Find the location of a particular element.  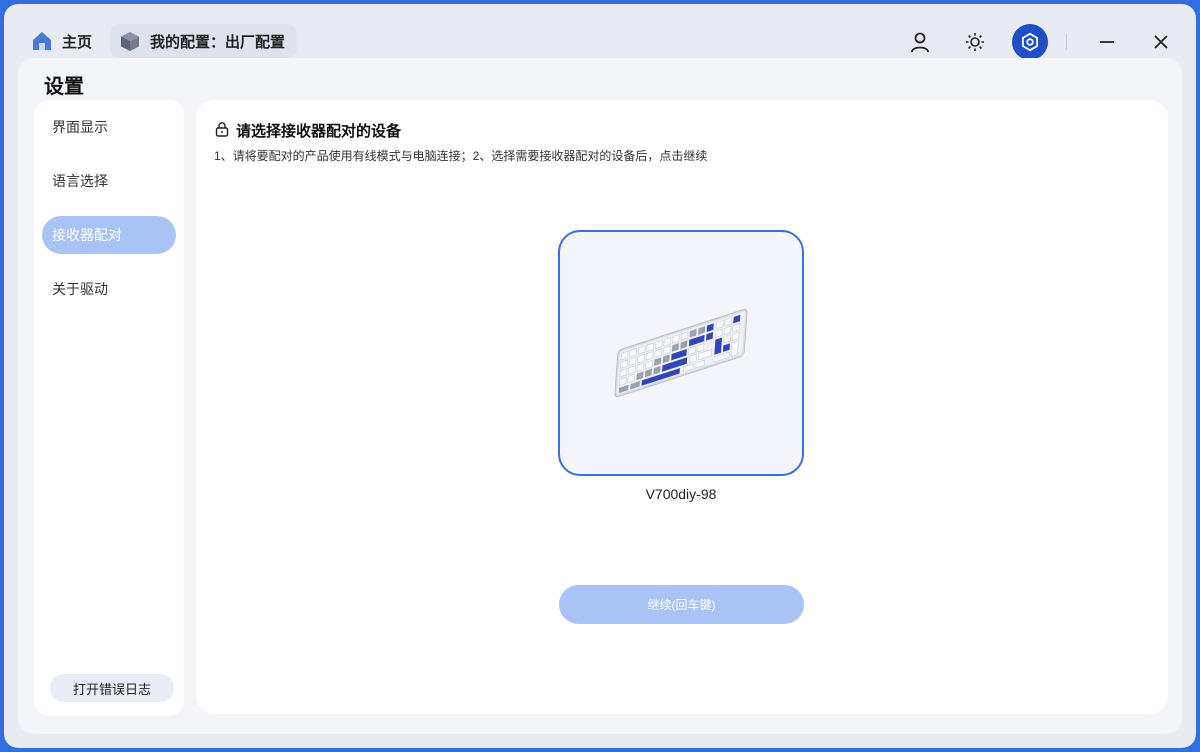

cube-icon is located at coordinates (130, 41).